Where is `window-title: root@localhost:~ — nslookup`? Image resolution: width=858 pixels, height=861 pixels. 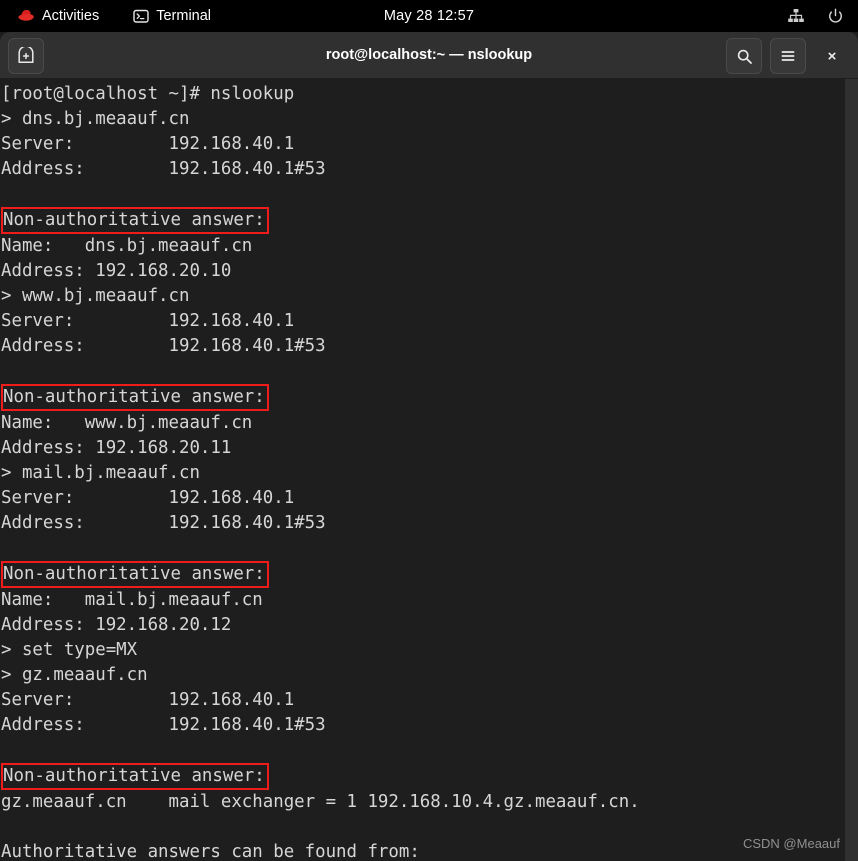 window-title: root@localhost:~ — nslookup is located at coordinates (429, 55).